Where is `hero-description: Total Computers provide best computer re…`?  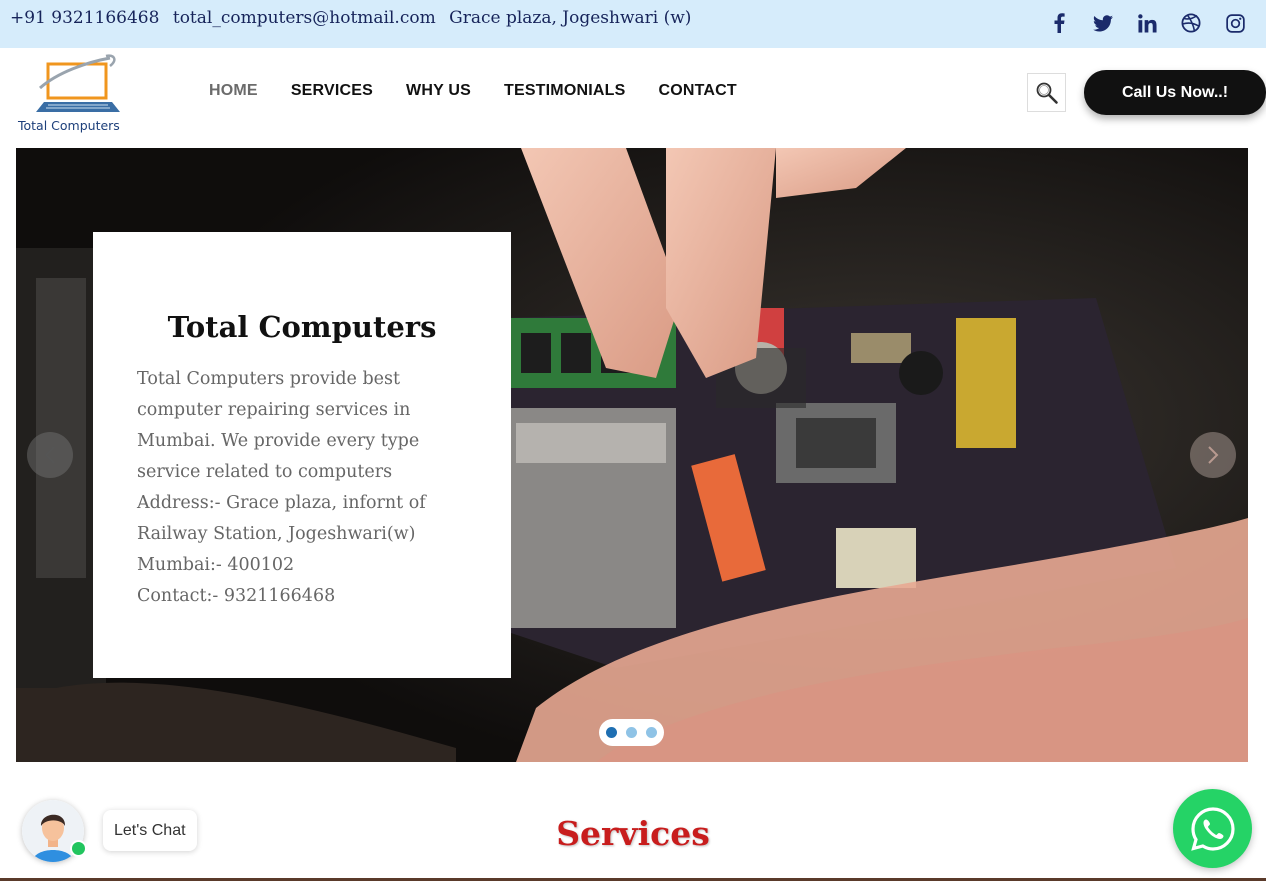
hero-description: Total Computers provide best computer re… is located at coordinates (307, 488).